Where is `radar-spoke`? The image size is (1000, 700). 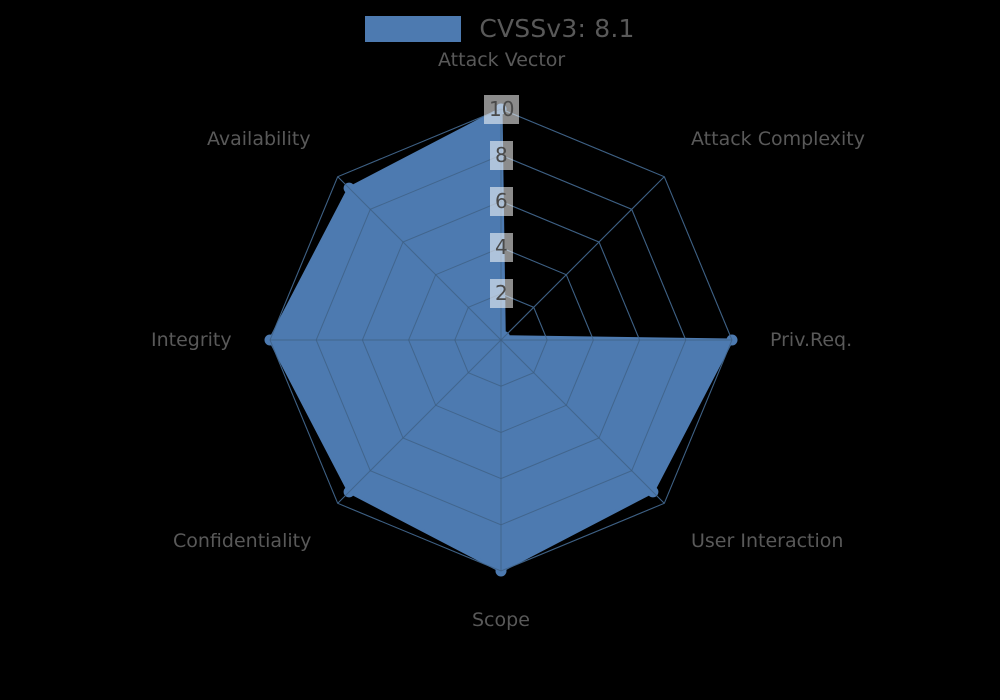 radar-spoke is located at coordinates (582, 258).